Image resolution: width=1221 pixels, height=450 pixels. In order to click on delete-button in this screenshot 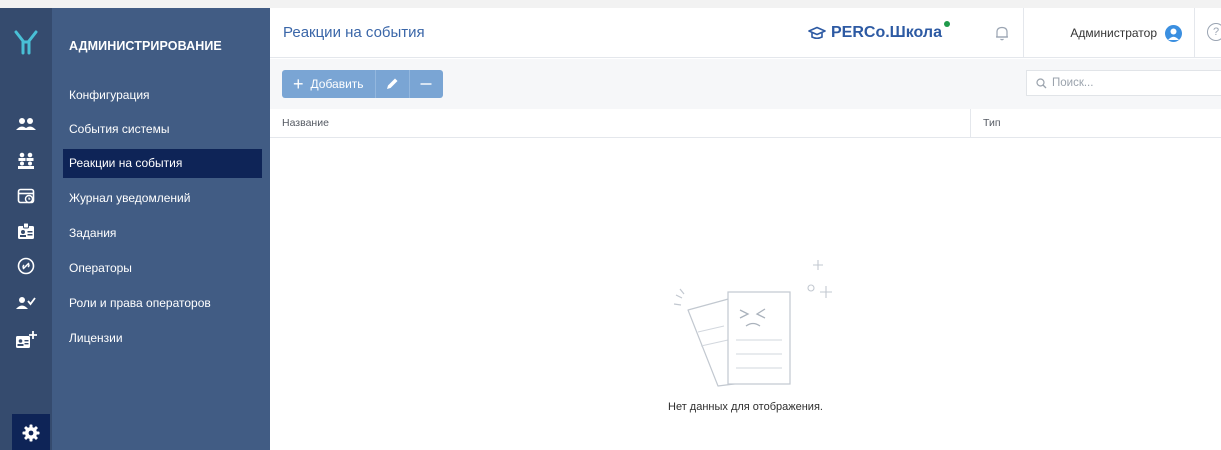, I will do `click(425, 84)`.